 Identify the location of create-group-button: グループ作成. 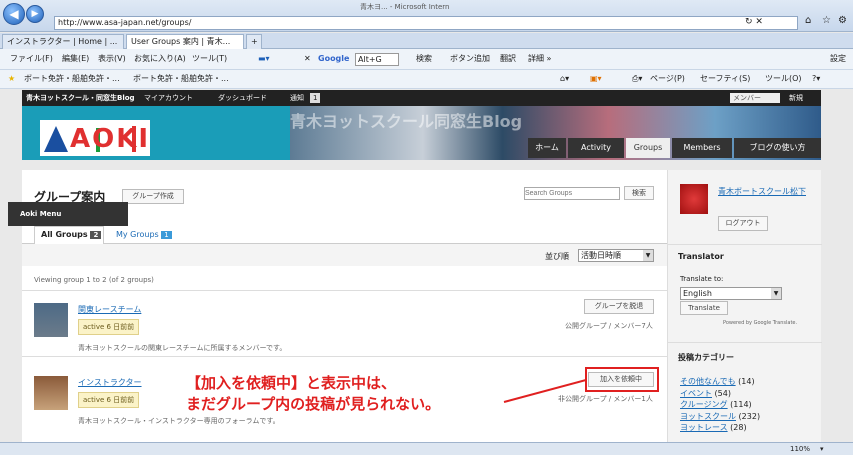
(153, 196).